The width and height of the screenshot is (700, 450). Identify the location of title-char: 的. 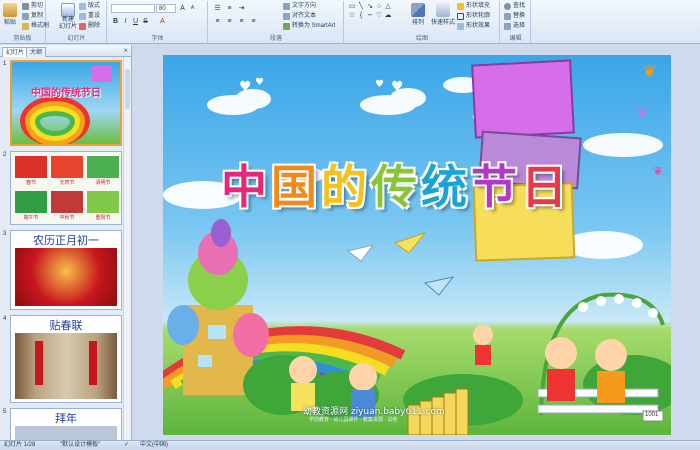
(344, 187).